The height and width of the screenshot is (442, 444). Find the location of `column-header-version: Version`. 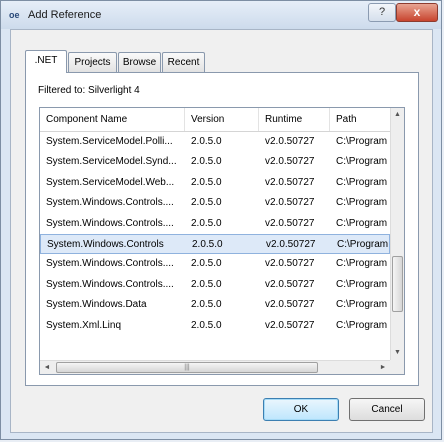

column-header-version: Version is located at coordinates (222, 119).